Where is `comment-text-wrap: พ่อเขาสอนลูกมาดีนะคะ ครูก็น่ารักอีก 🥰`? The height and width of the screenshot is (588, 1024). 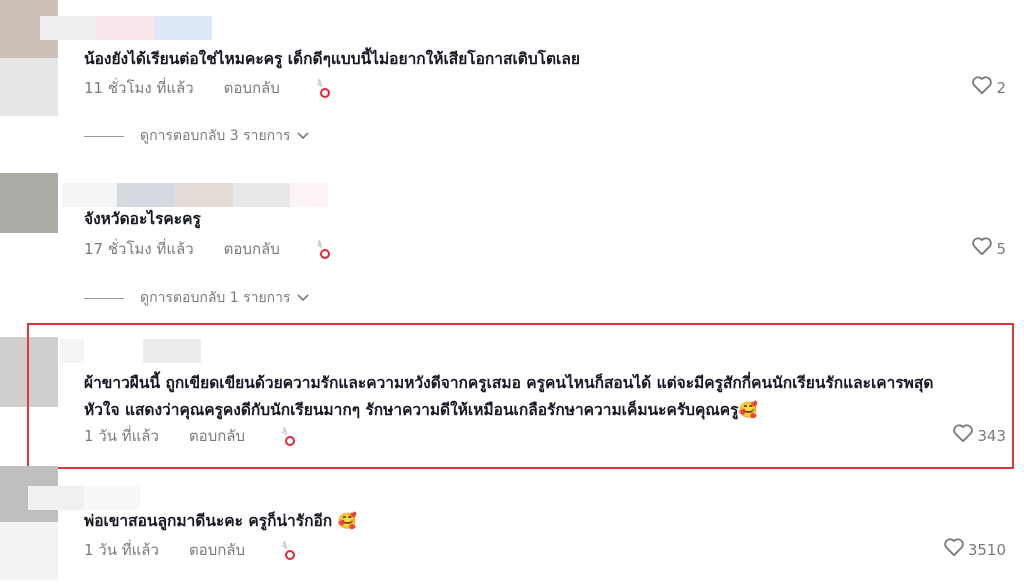 comment-text-wrap: พ่อเขาสอนลูกมาดีนะคะ ครูก็น่ารักอีก 🥰 is located at coordinates (220, 521).